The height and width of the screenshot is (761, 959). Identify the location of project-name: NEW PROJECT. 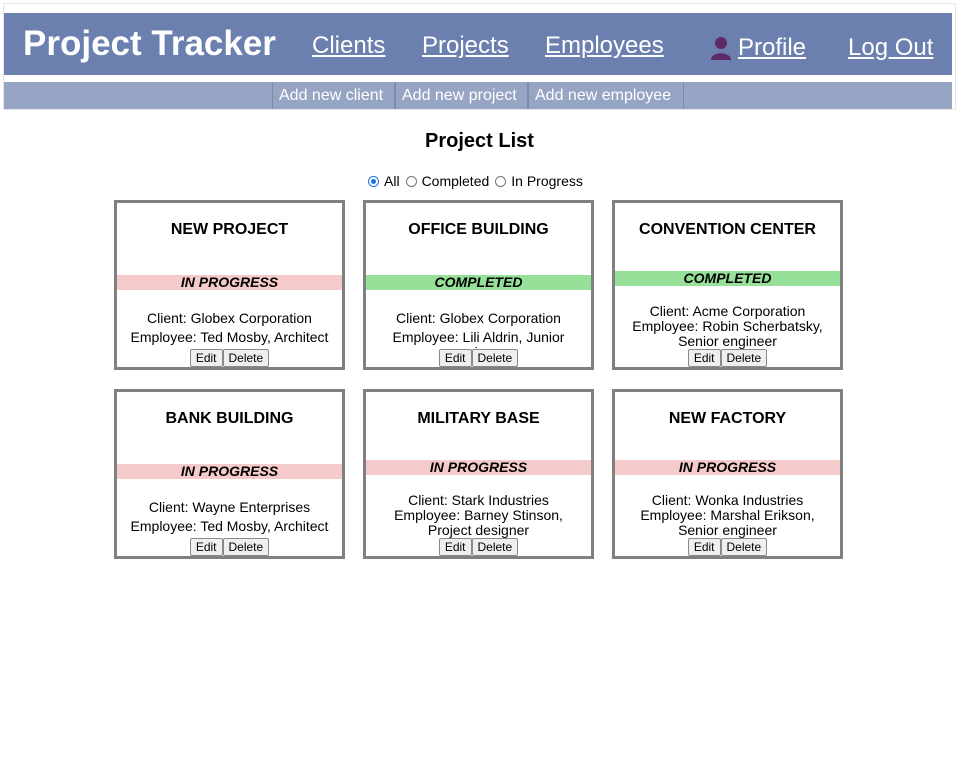
(229, 229).